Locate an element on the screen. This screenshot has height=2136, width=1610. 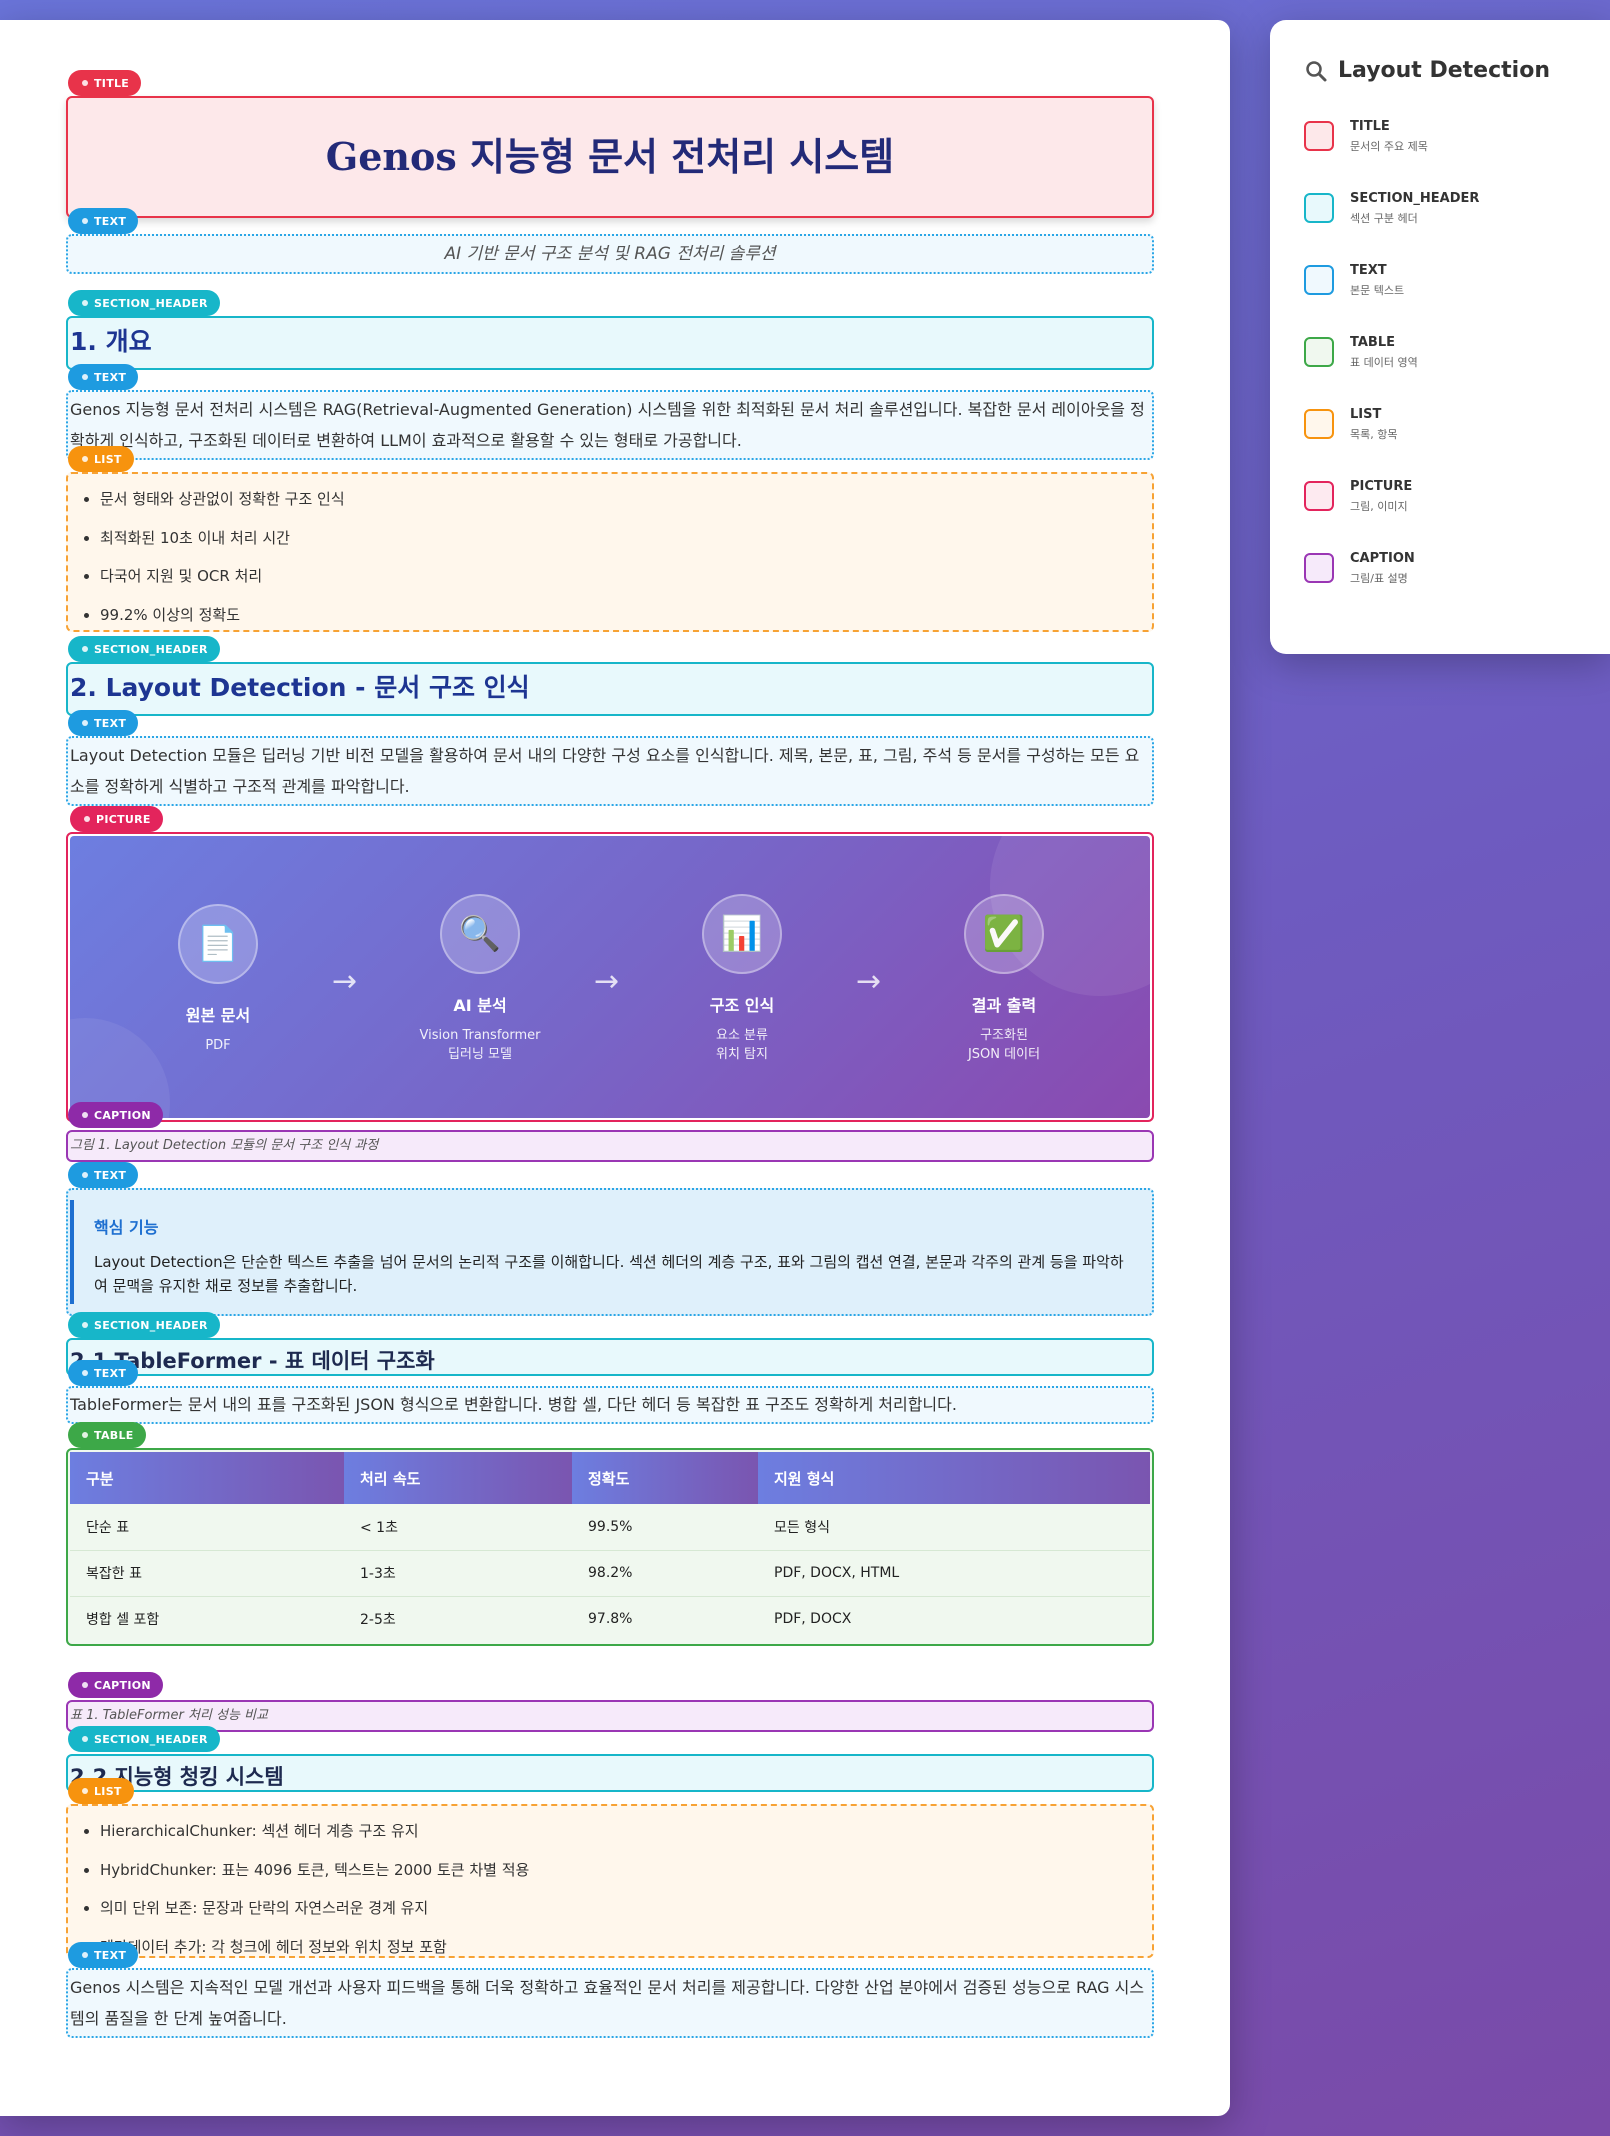
legend-desc: 그림/표 설명 is located at coordinates (1379, 578).